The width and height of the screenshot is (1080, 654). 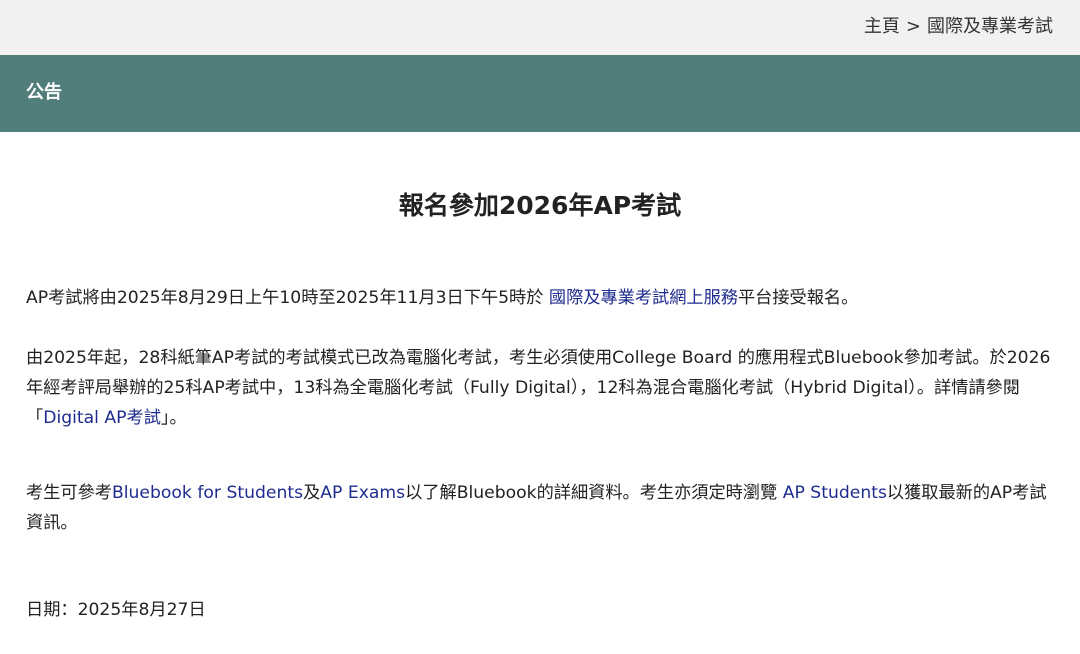 What do you see at coordinates (990, 26) in the screenshot?
I see `breadcrumb-current-link: 國際及專業考試` at bounding box center [990, 26].